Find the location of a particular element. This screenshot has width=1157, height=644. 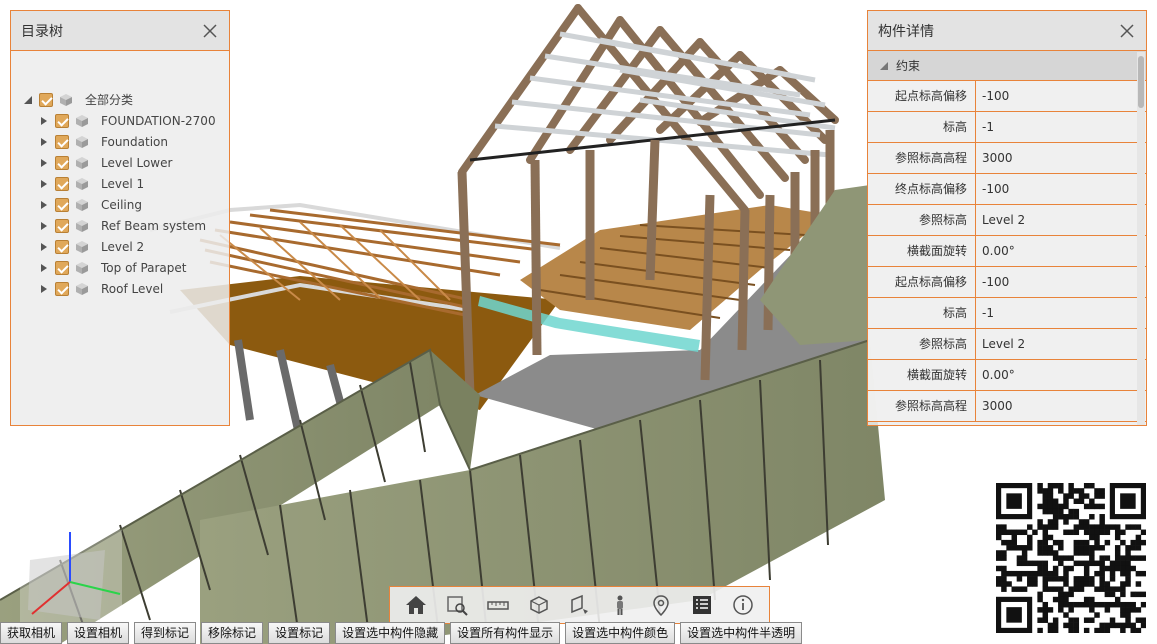

tree-panel-header: 目录树 is located at coordinates (120, 31).